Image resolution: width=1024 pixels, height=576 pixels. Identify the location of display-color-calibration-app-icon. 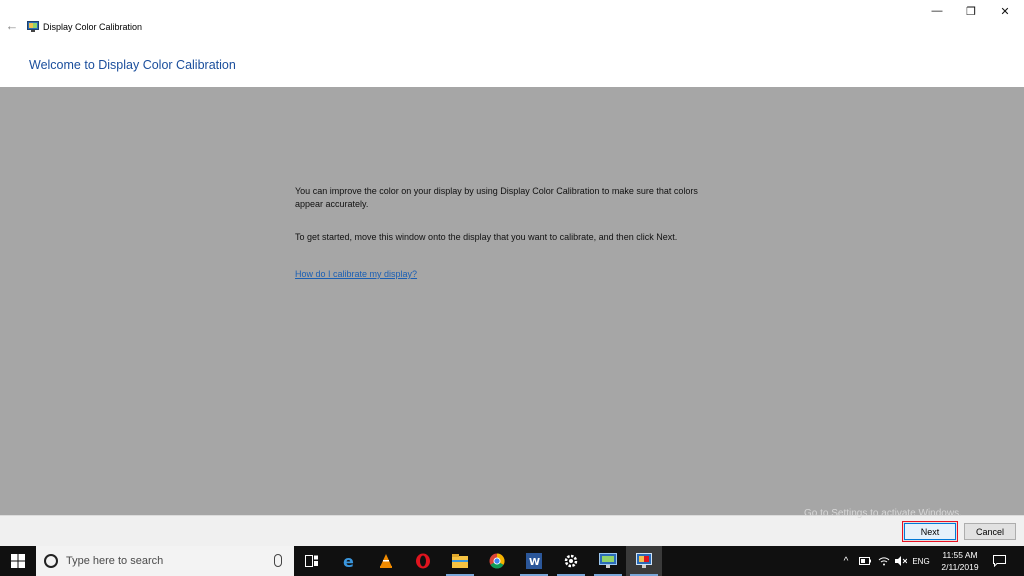
(33, 26).